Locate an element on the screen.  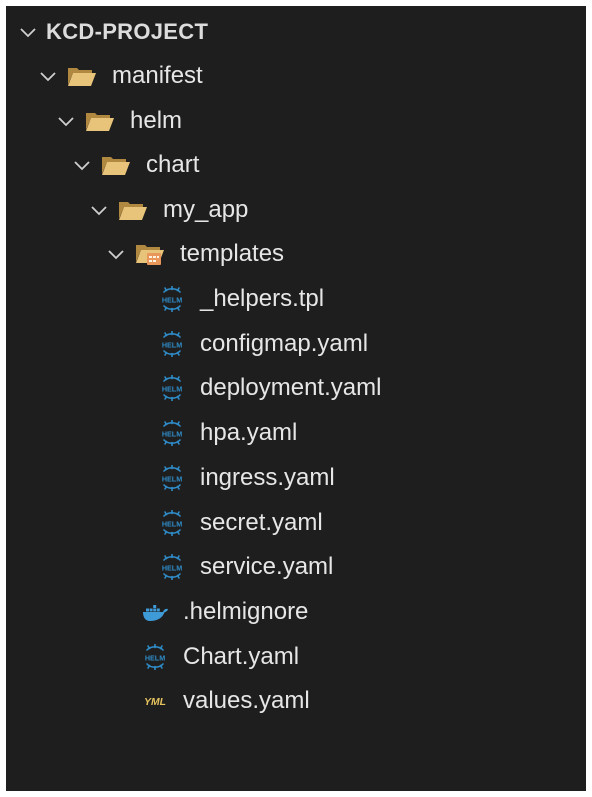
file-label: _helpers.tpl is located at coordinates (262, 298).